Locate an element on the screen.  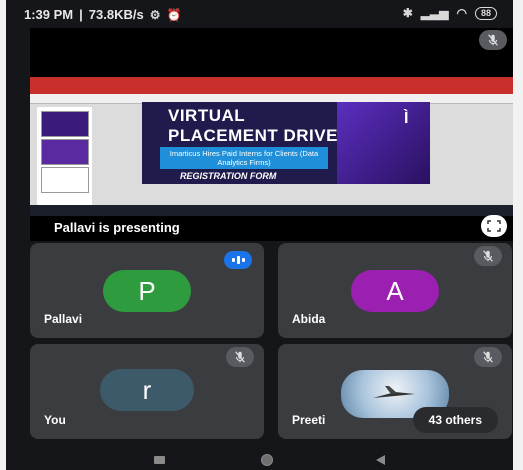
participant-tile-abida: A Abida is located at coordinates (395, 290).